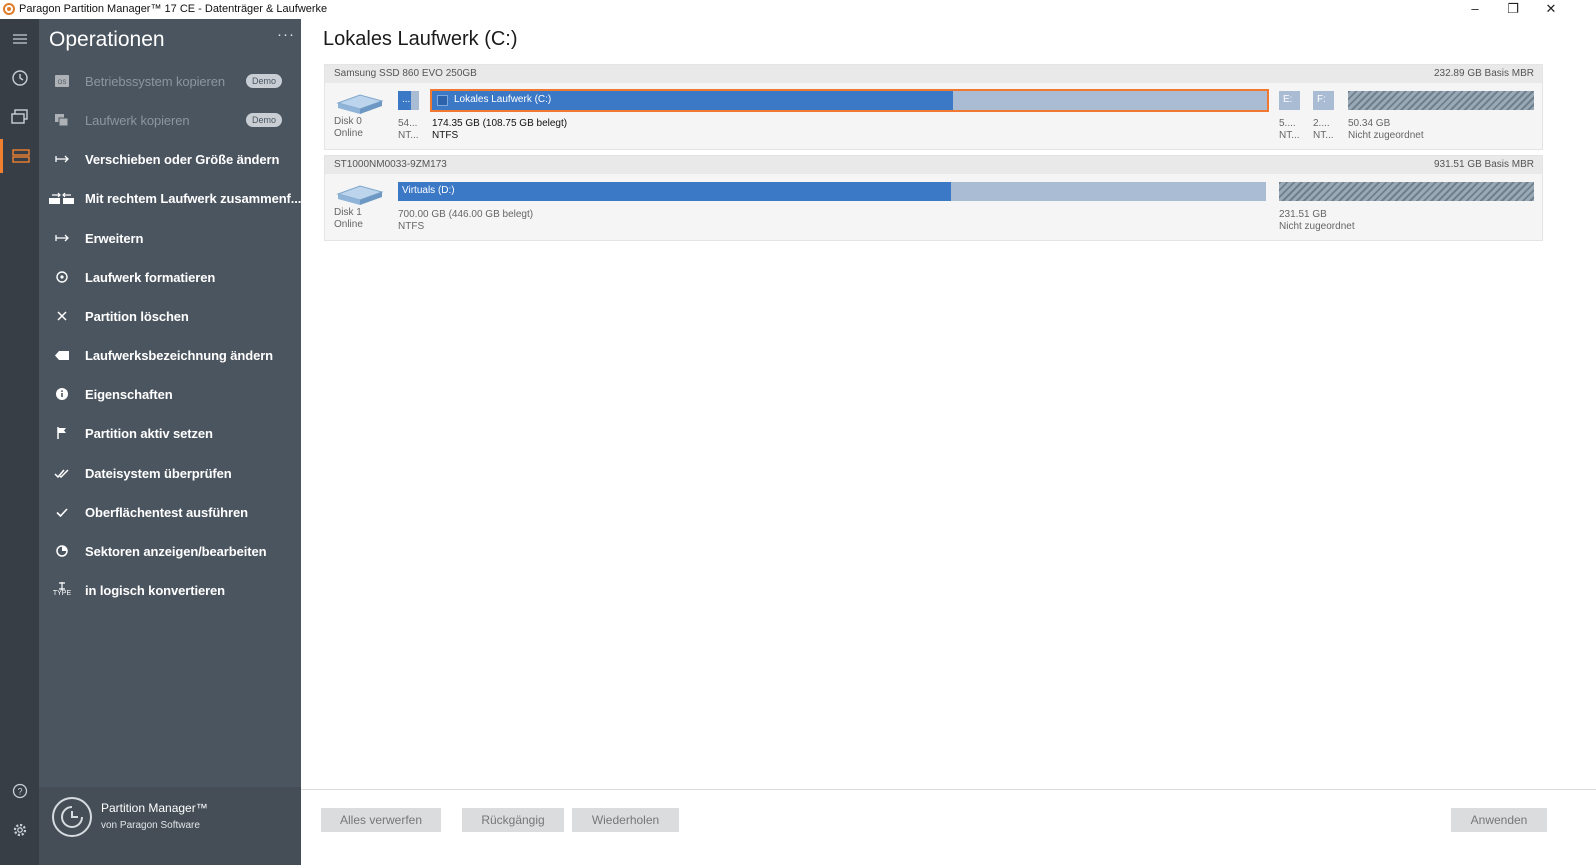 The image size is (1596, 865). What do you see at coordinates (170, 316) in the screenshot?
I see `op-delete-partition: Partition löschen` at bounding box center [170, 316].